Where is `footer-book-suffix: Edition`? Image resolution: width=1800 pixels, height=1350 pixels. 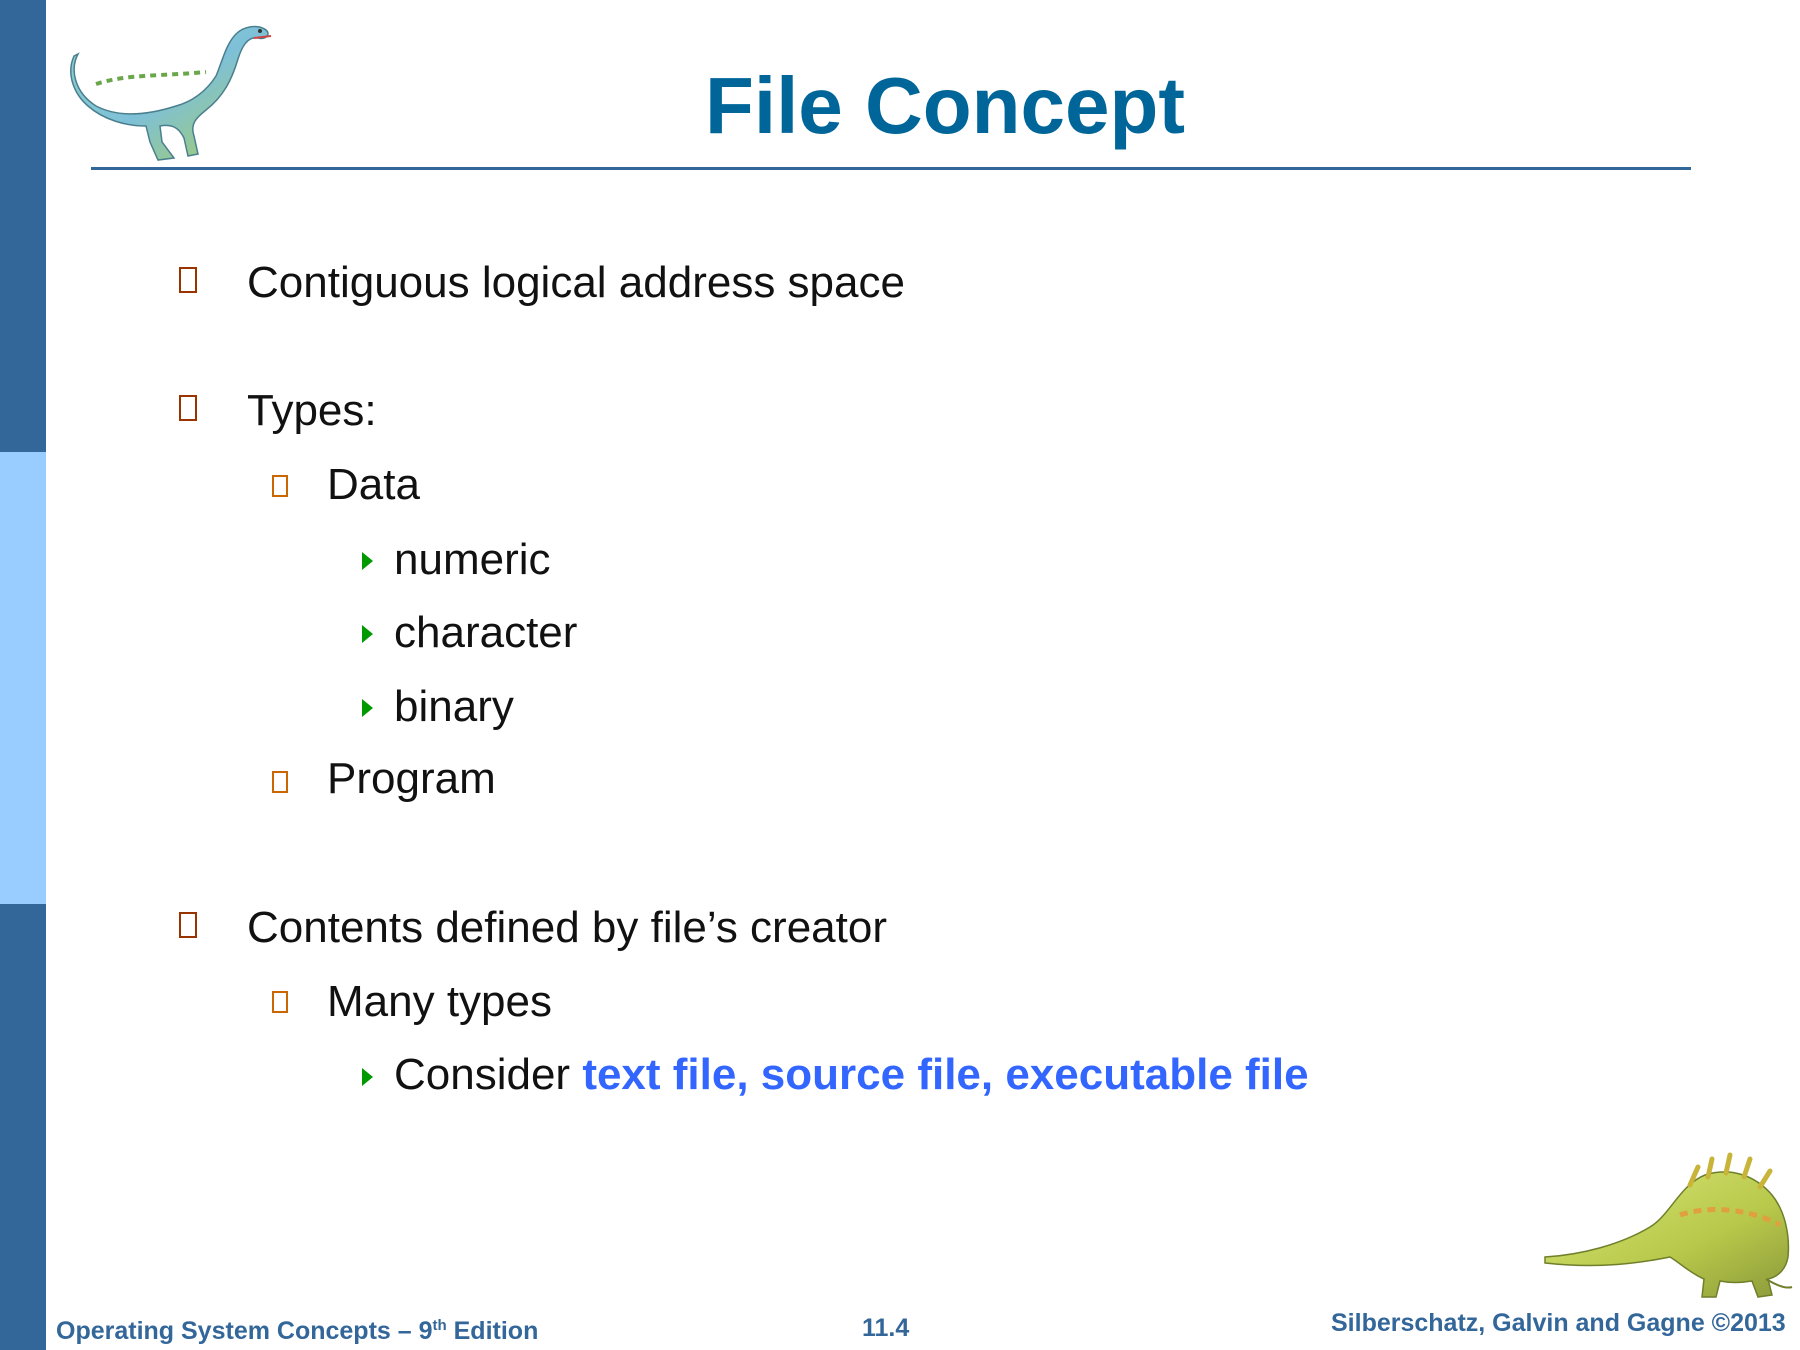
footer-book-suffix: Edition is located at coordinates (492, 1331).